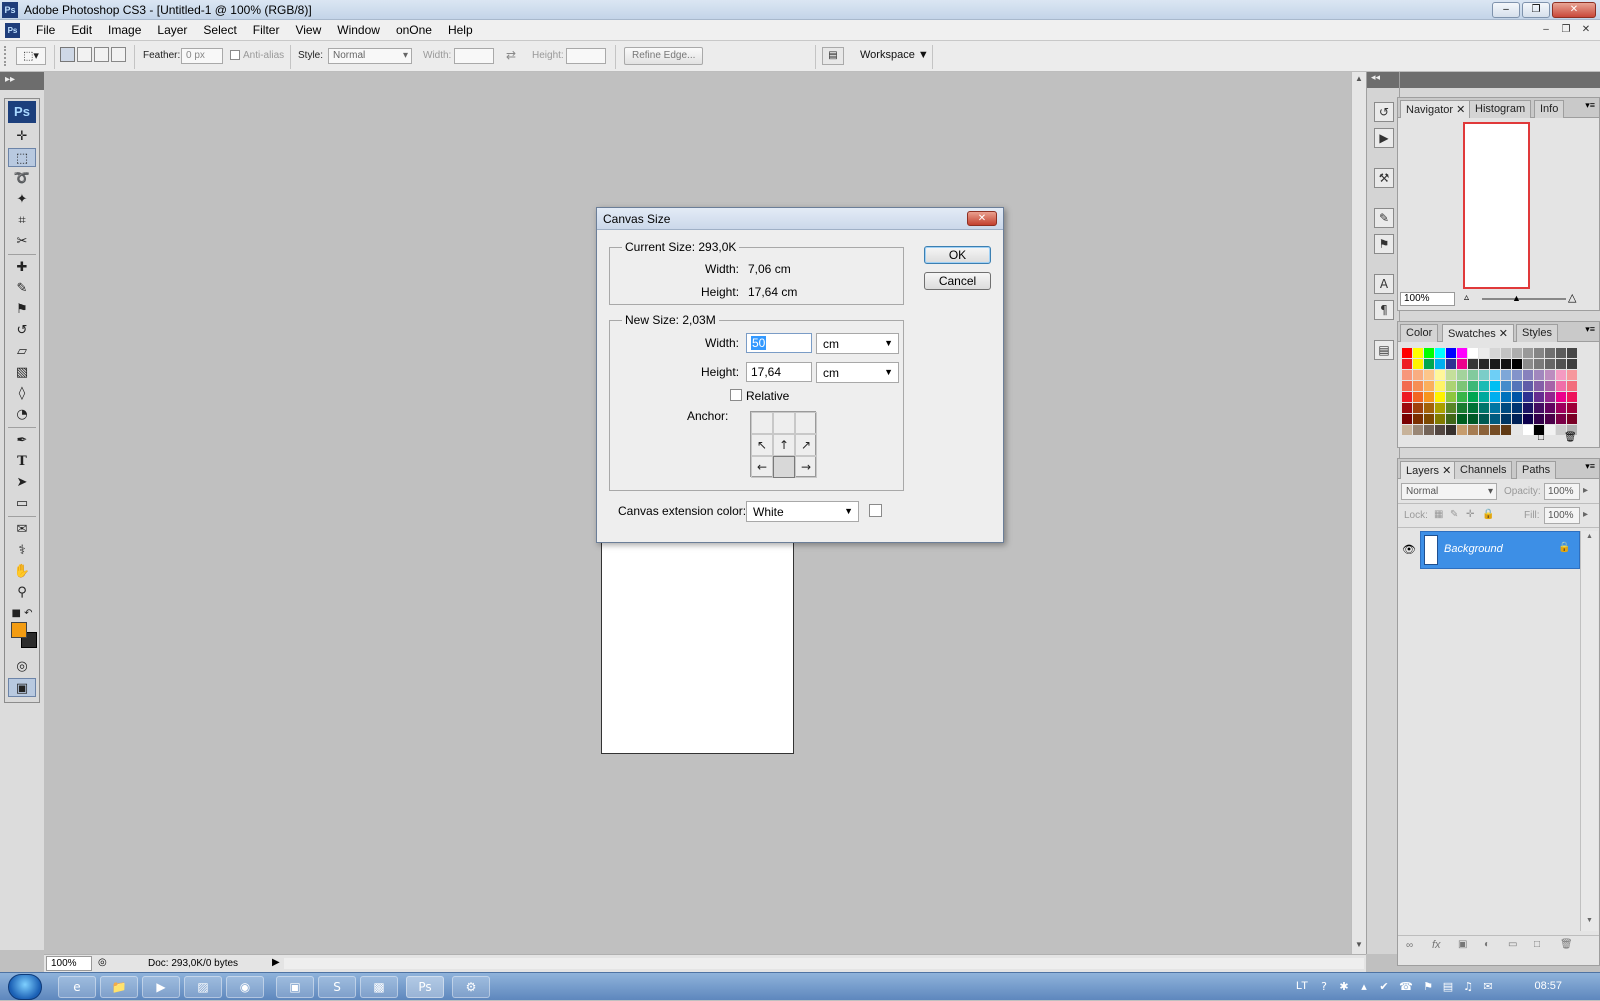 Image resolution: width=1600 pixels, height=1001 pixels. I want to click on hand-tool-icon: ✋, so click(22, 571).